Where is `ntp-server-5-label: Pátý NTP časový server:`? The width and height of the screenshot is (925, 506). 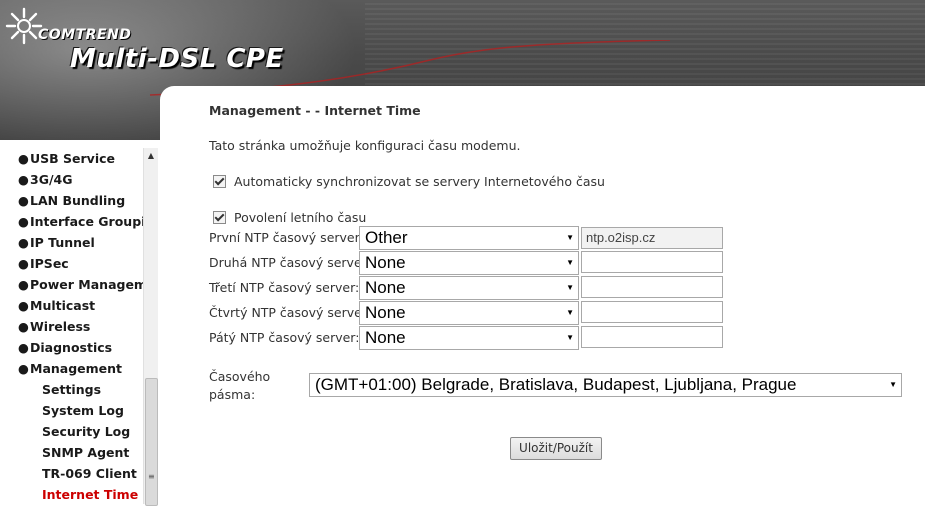 ntp-server-5-label: Pátý NTP časový server: is located at coordinates (284, 337).